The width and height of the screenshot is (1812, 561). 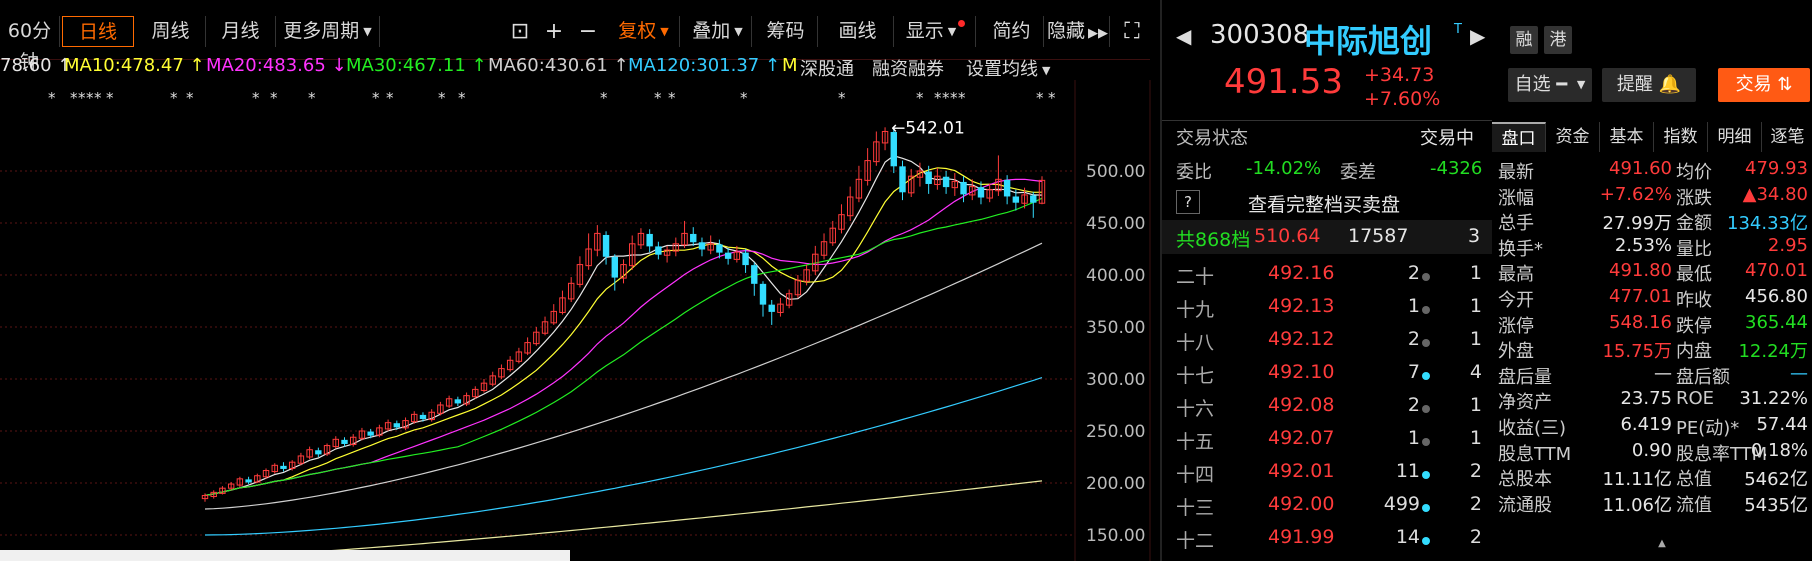 What do you see at coordinates (1132, 32) in the screenshot?
I see `fullscreen-icon: ⛶` at bounding box center [1132, 32].